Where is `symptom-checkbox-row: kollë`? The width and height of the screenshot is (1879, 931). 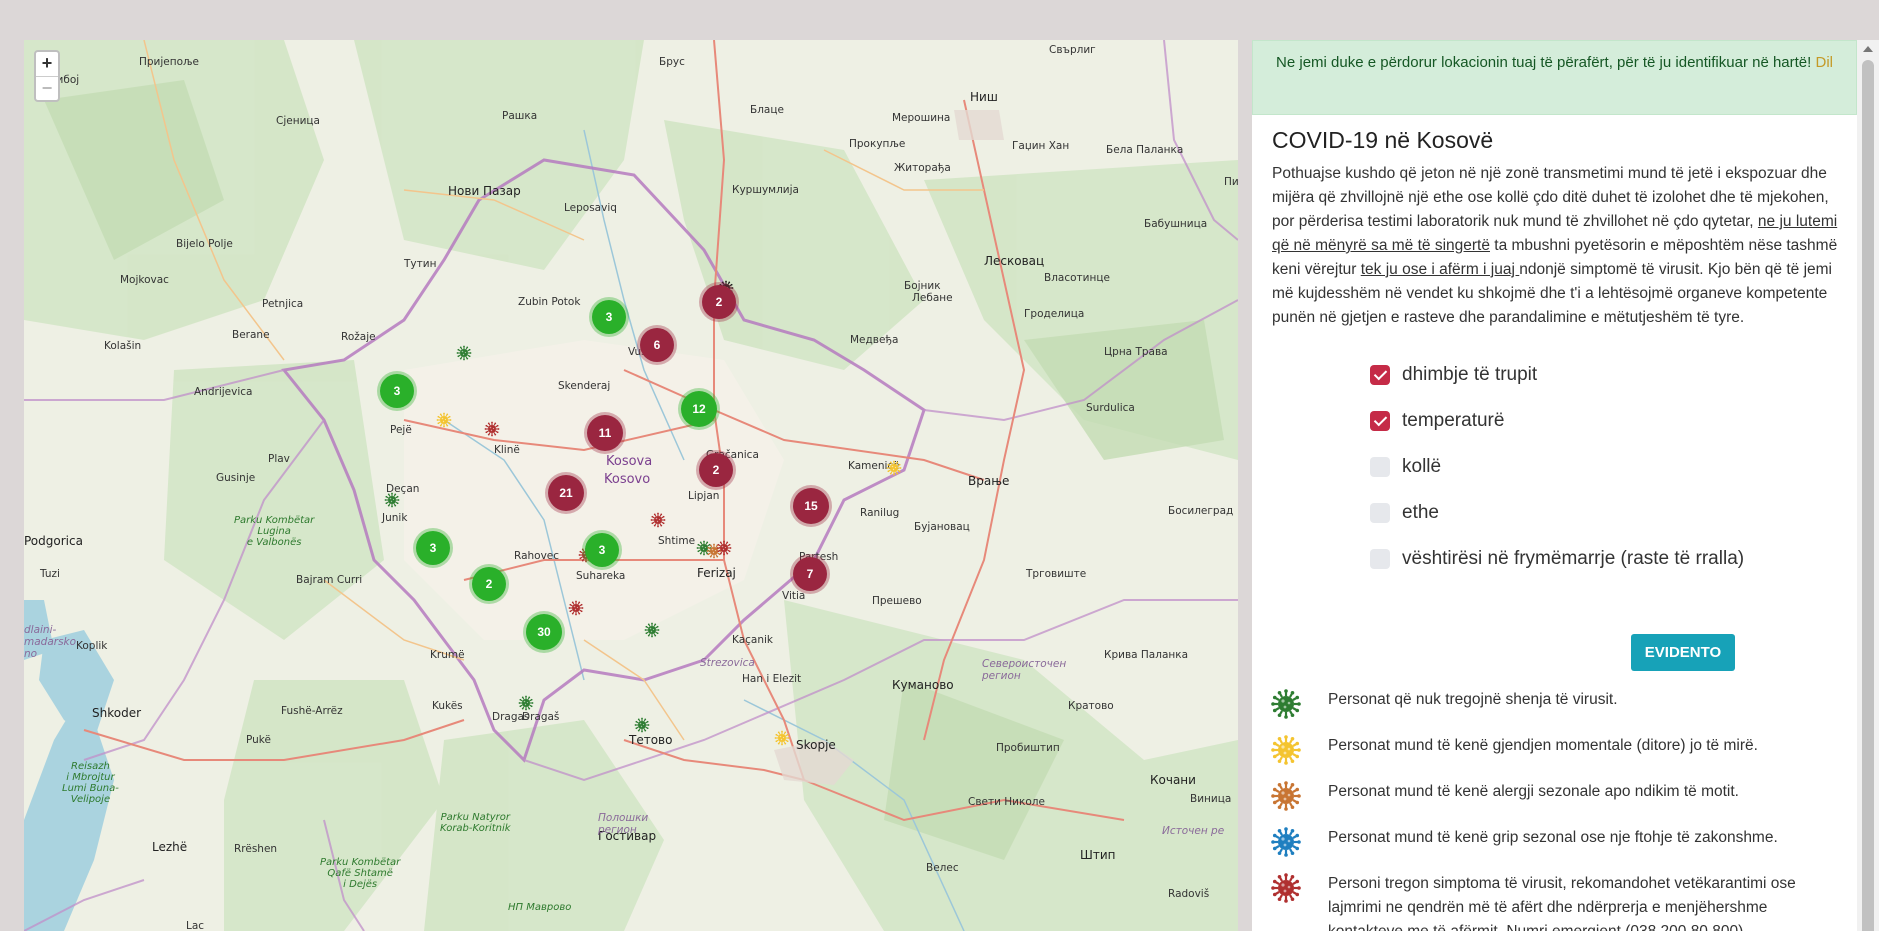 symptom-checkbox-row: kollë is located at coordinates (1613, 467).